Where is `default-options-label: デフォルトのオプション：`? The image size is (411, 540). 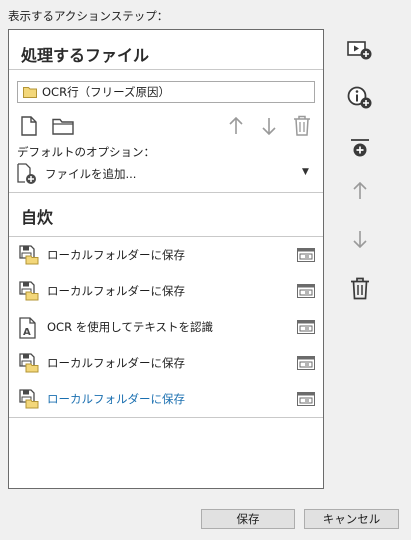 default-options-label: デフォルトのオプション： is located at coordinates (86, 152).